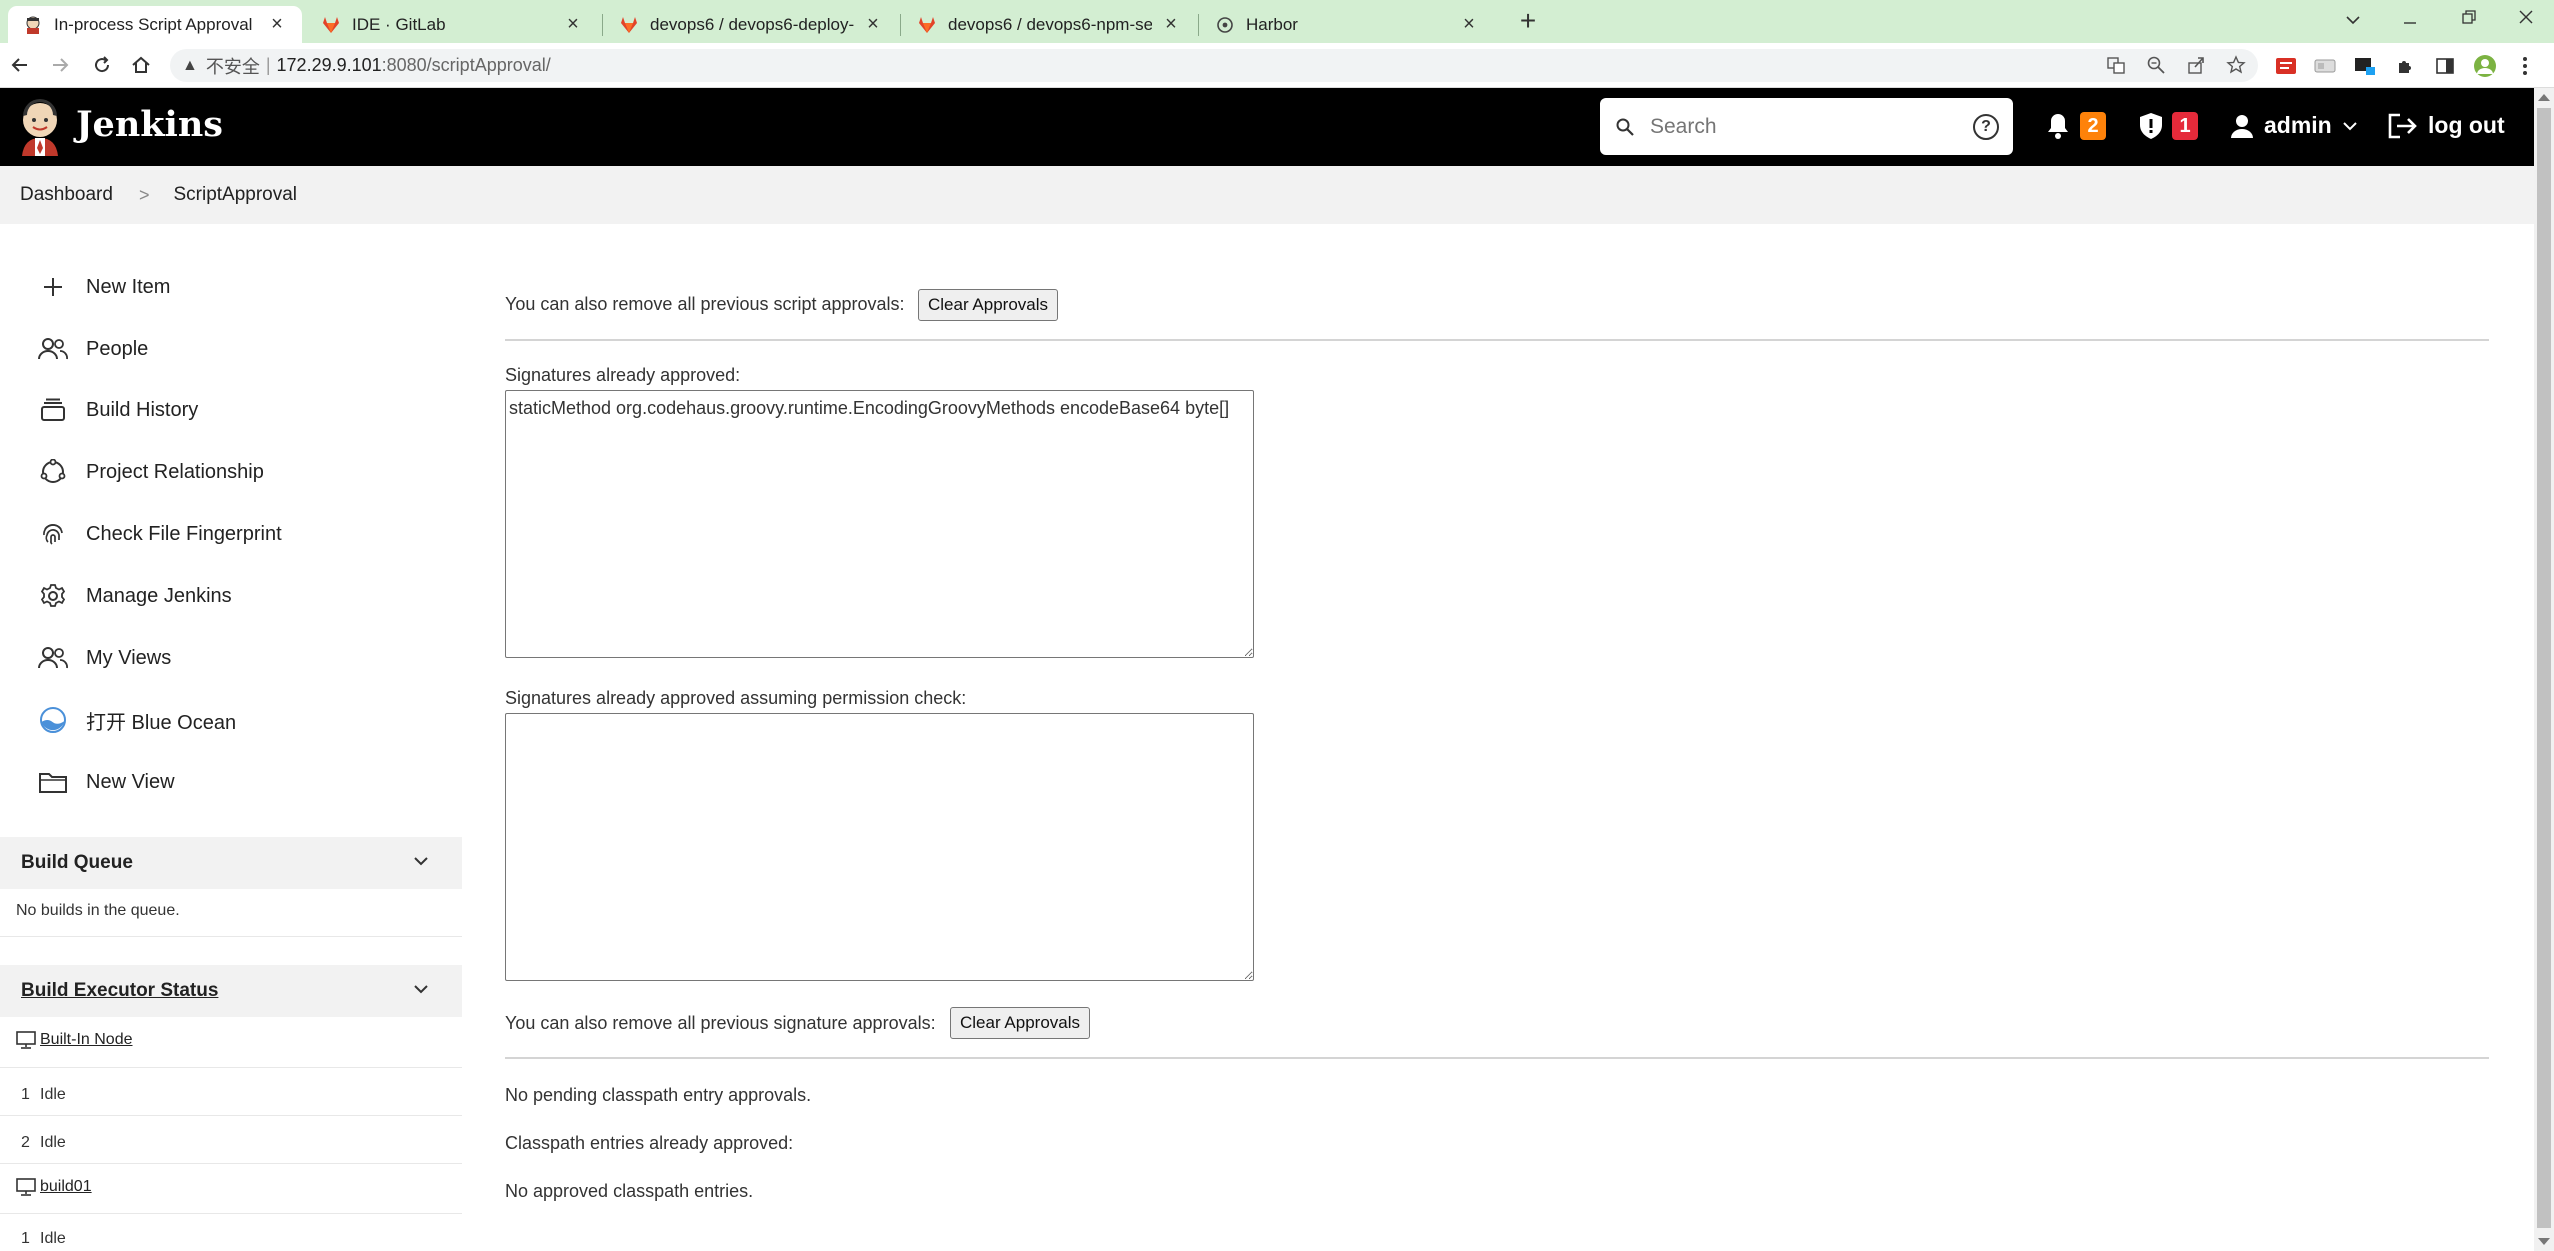 The width and height of the screenshot is (2554, 1251). Describe the element at coordinates (2469, 20) in the screenshot. I see `restore-button` at that location.